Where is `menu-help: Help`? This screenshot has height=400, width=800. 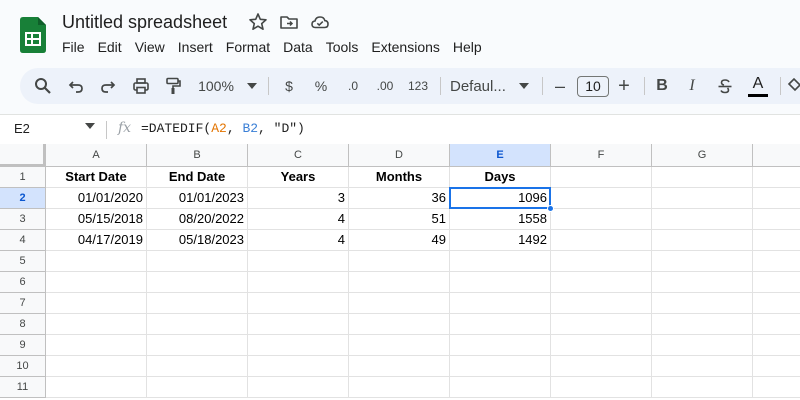 menu-help: Help is located at coordinates (467, 47).